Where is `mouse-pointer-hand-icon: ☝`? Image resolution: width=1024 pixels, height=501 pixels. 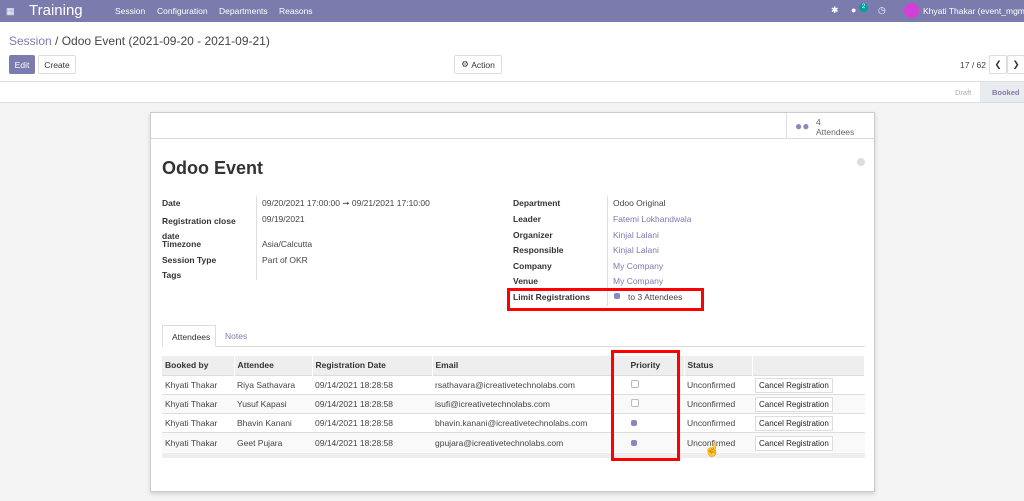 mouse-pointer-hand-icon: ☝ is located at coordinates (712, 449).